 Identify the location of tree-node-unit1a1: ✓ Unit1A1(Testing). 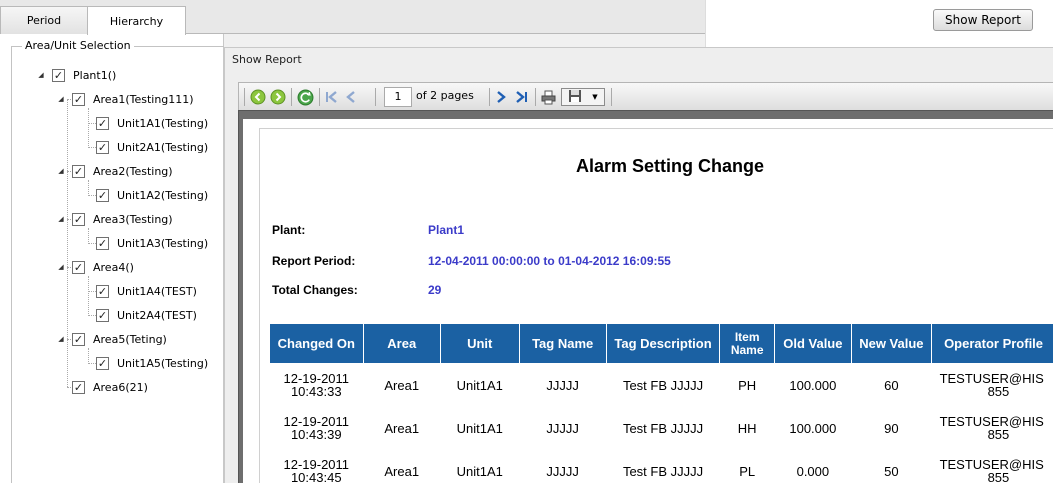
(152, 123).